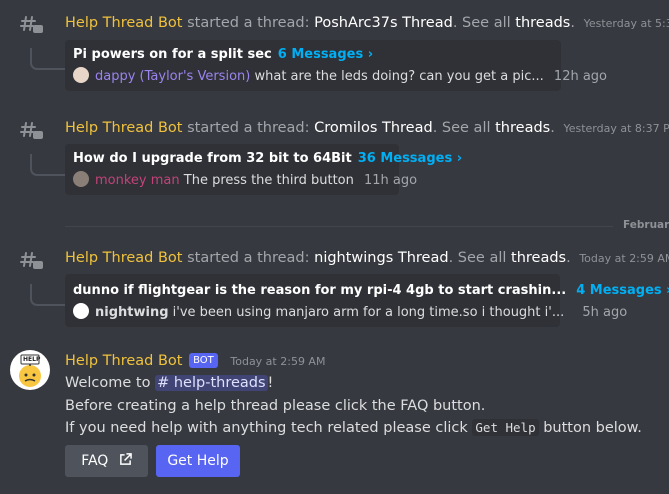 The image size is (669, 494). Describe the element at coordinates (391, 180) in the screenshot. I see `last-reply-time: 11h ago` at that location.